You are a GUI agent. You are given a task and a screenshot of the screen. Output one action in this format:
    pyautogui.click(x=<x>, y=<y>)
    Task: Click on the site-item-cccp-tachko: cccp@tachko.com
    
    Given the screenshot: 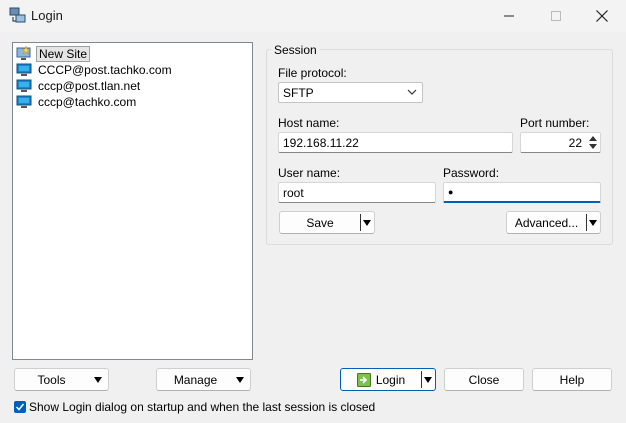 What is the action you would take?
    pyautogui.click(x=77, y=102)
    